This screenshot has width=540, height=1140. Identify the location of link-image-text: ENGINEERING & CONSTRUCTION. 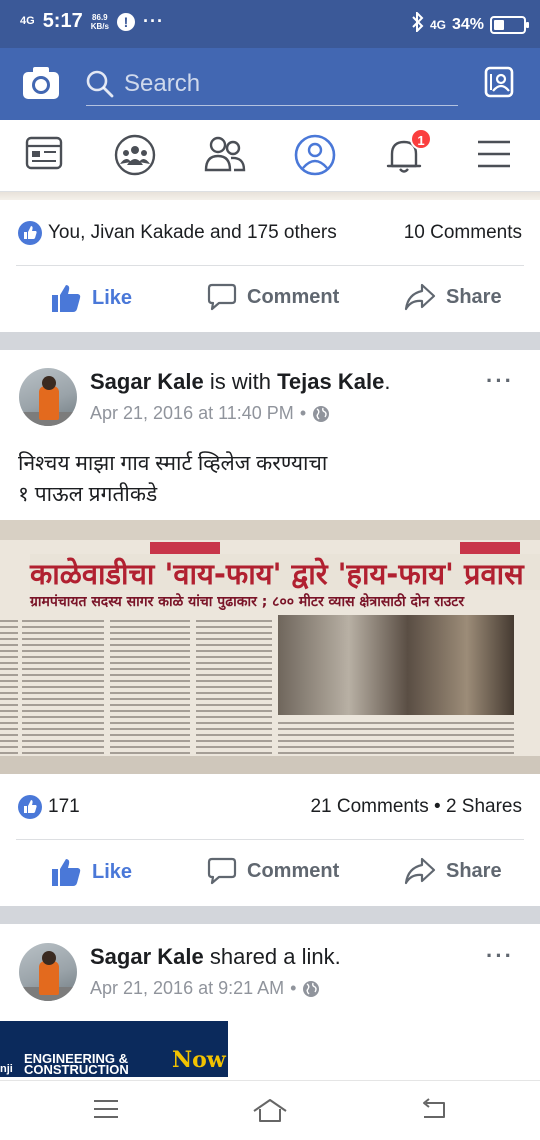
(76, 1064).